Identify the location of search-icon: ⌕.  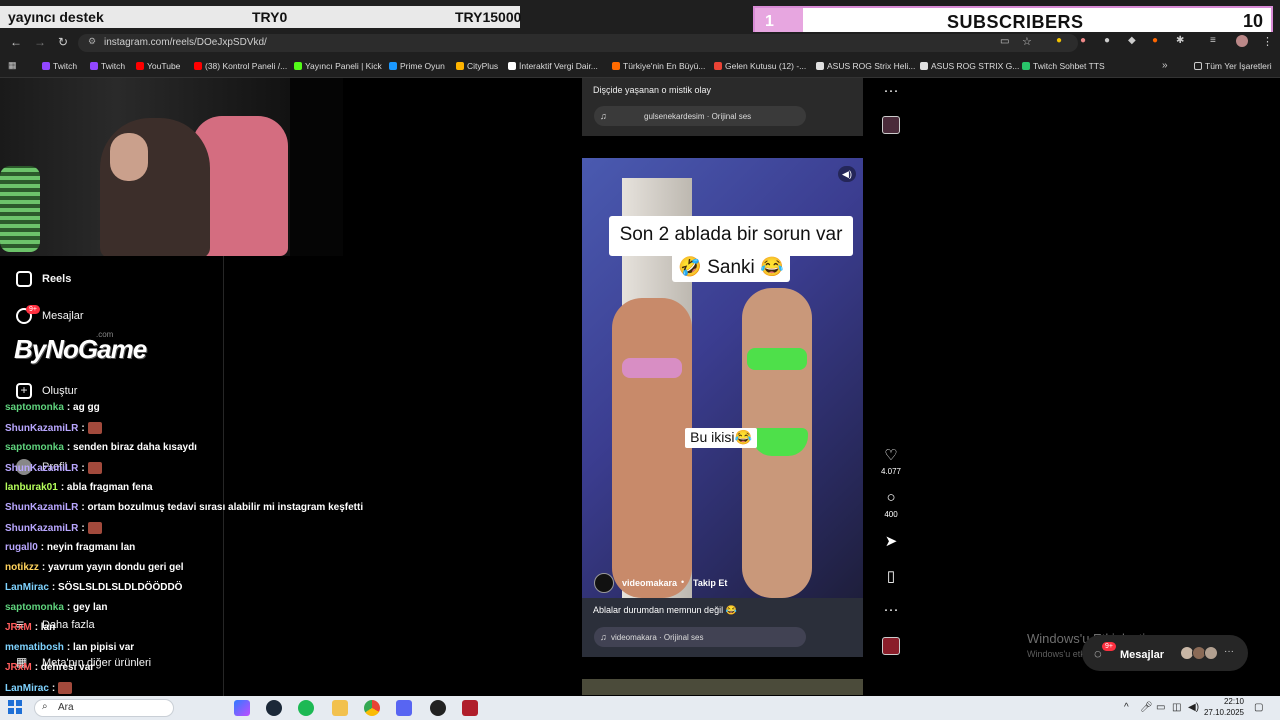
(45, 706).